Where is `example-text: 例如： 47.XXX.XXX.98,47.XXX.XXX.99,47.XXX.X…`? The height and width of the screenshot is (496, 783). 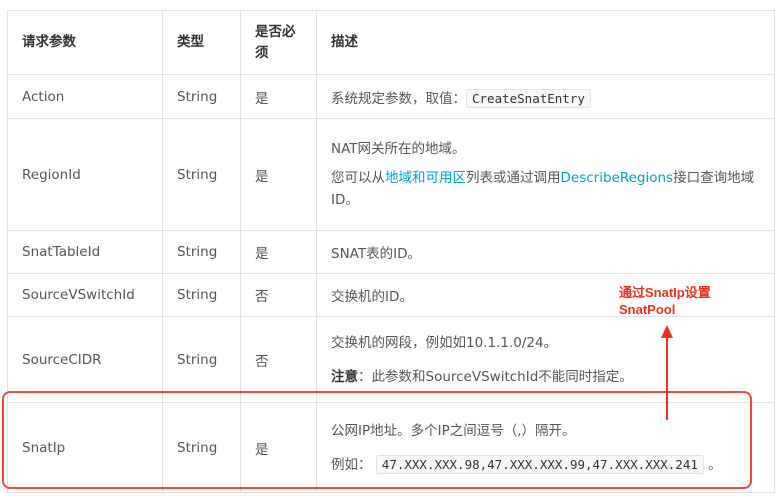
example-text: 例如： 47.XXX.XXX.98,47.XXX.XXX.99,47.XXX.X… is located at coordinates (526, 464).